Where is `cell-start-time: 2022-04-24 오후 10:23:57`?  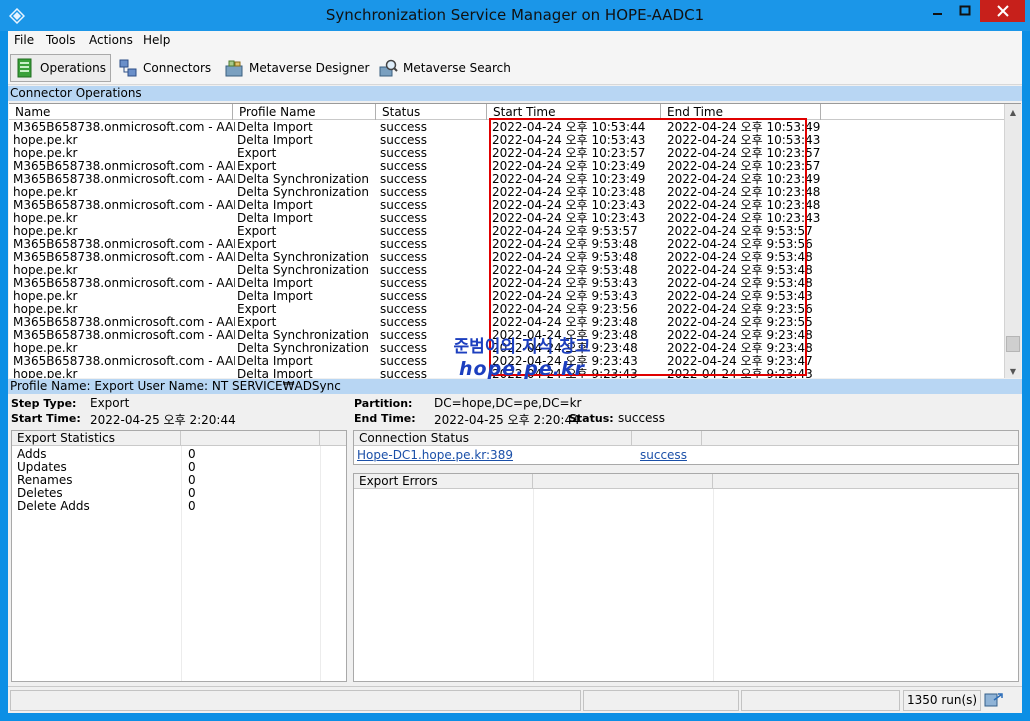
cell-start-time: 2022-04-24 오후 10:23:57 is located at coordinates (569, 153).